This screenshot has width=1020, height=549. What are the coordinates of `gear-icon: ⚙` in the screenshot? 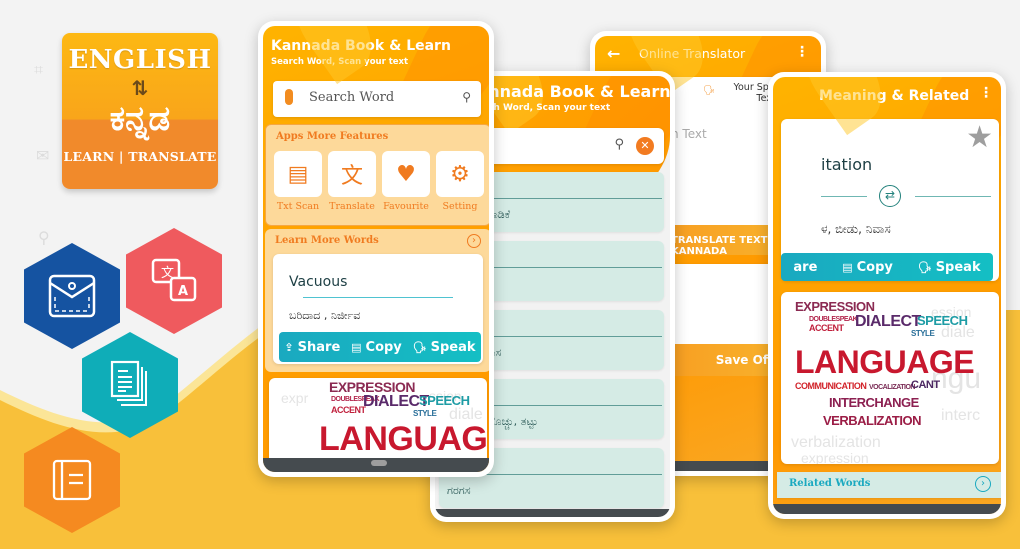 It's located at (460, 174).